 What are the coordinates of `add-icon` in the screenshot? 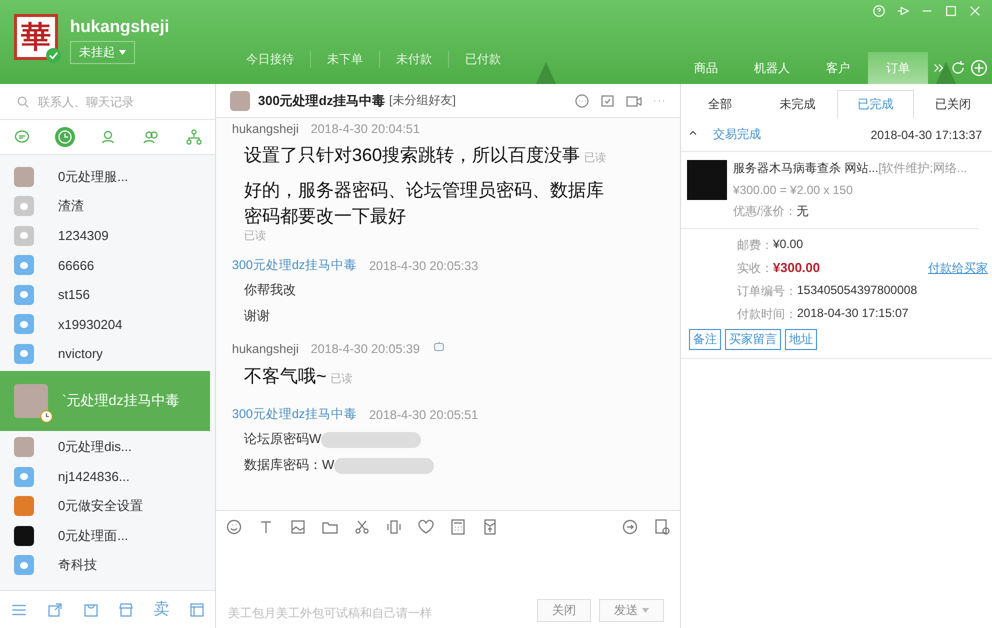 It's located at (979, 68).